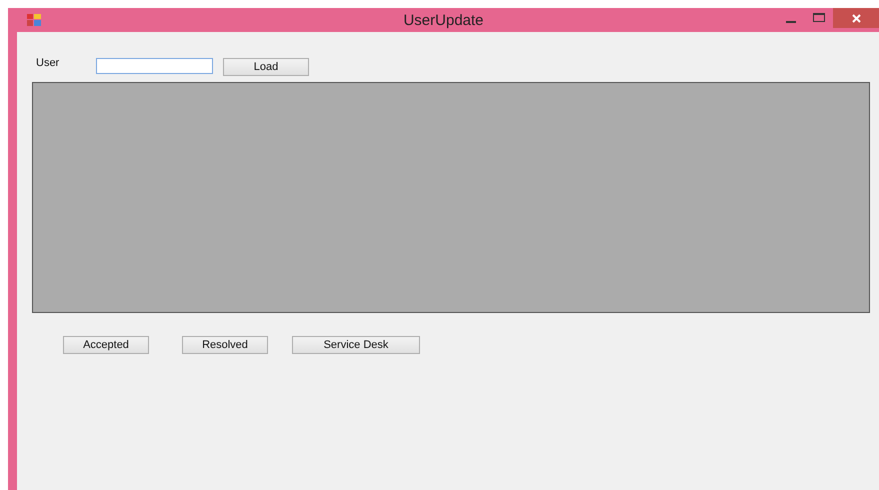 This screenshot has width=879, height=490. Describe the element at coordinates (48, 63) in the screenshot. I see `user-label: User` at that location.